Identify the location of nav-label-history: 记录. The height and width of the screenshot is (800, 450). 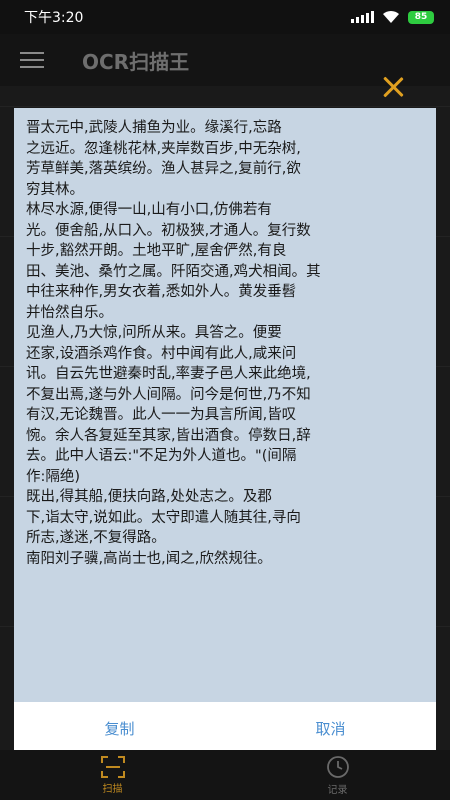
(337, 790).